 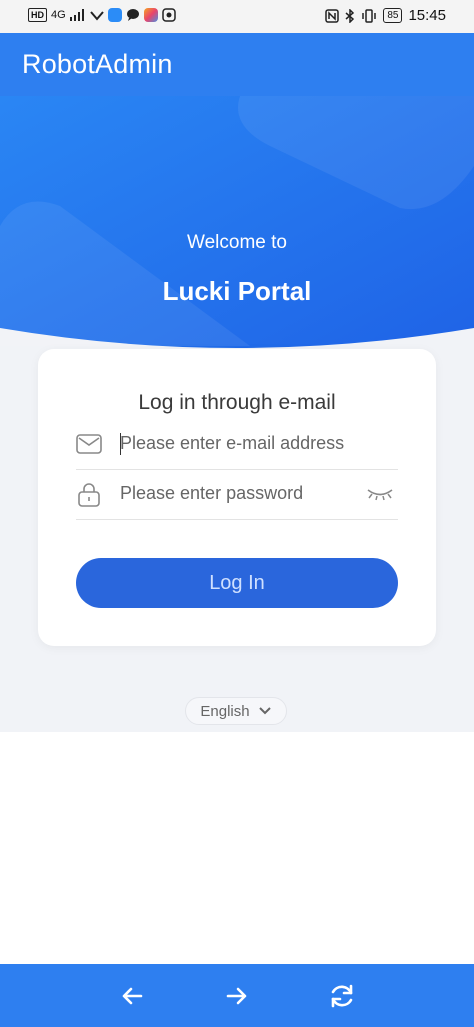 I want to click on email-input, so click(x=235, y=443).